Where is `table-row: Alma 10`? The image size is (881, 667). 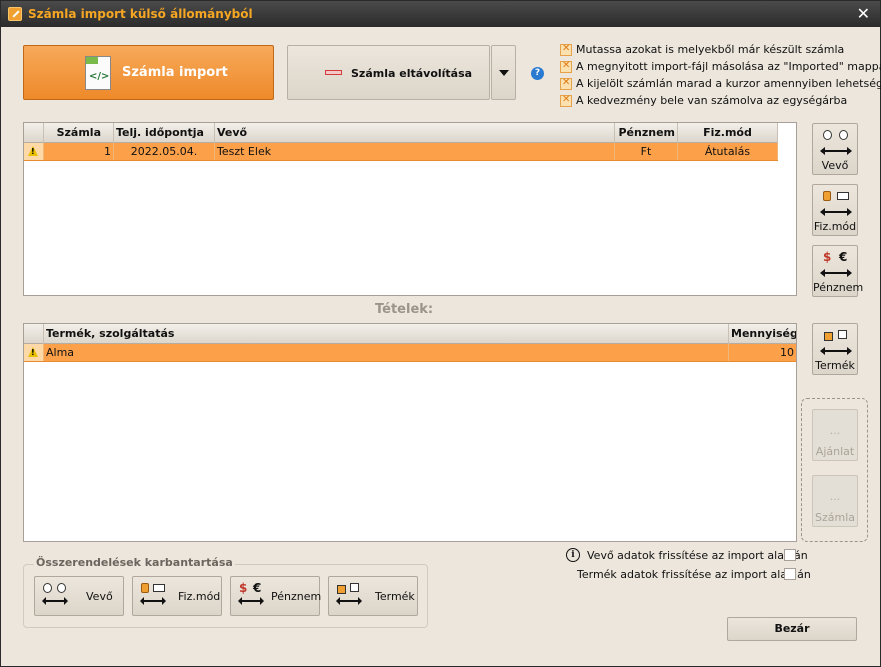
table-row: Alma 10 is located at coordinates (410, 353).